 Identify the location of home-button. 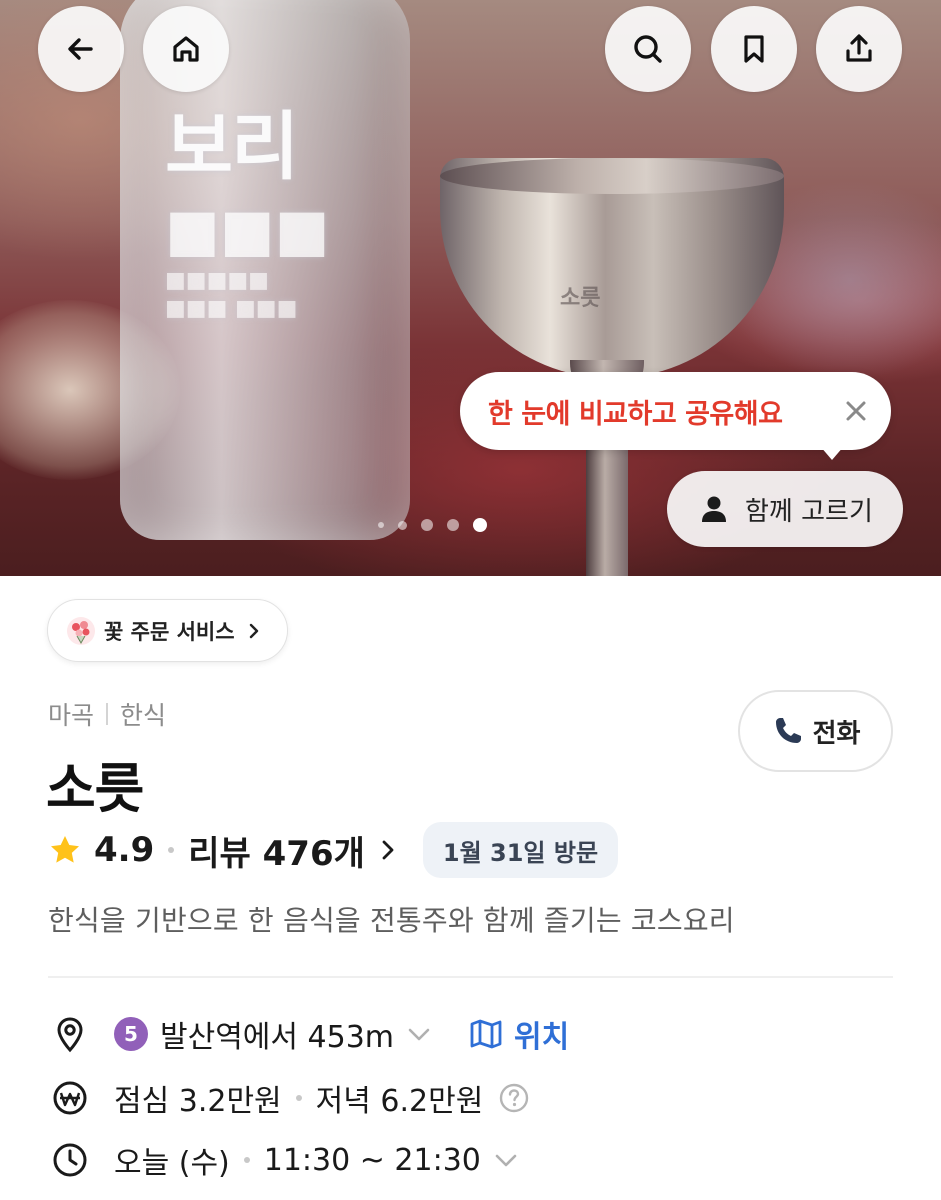
(186, 49).